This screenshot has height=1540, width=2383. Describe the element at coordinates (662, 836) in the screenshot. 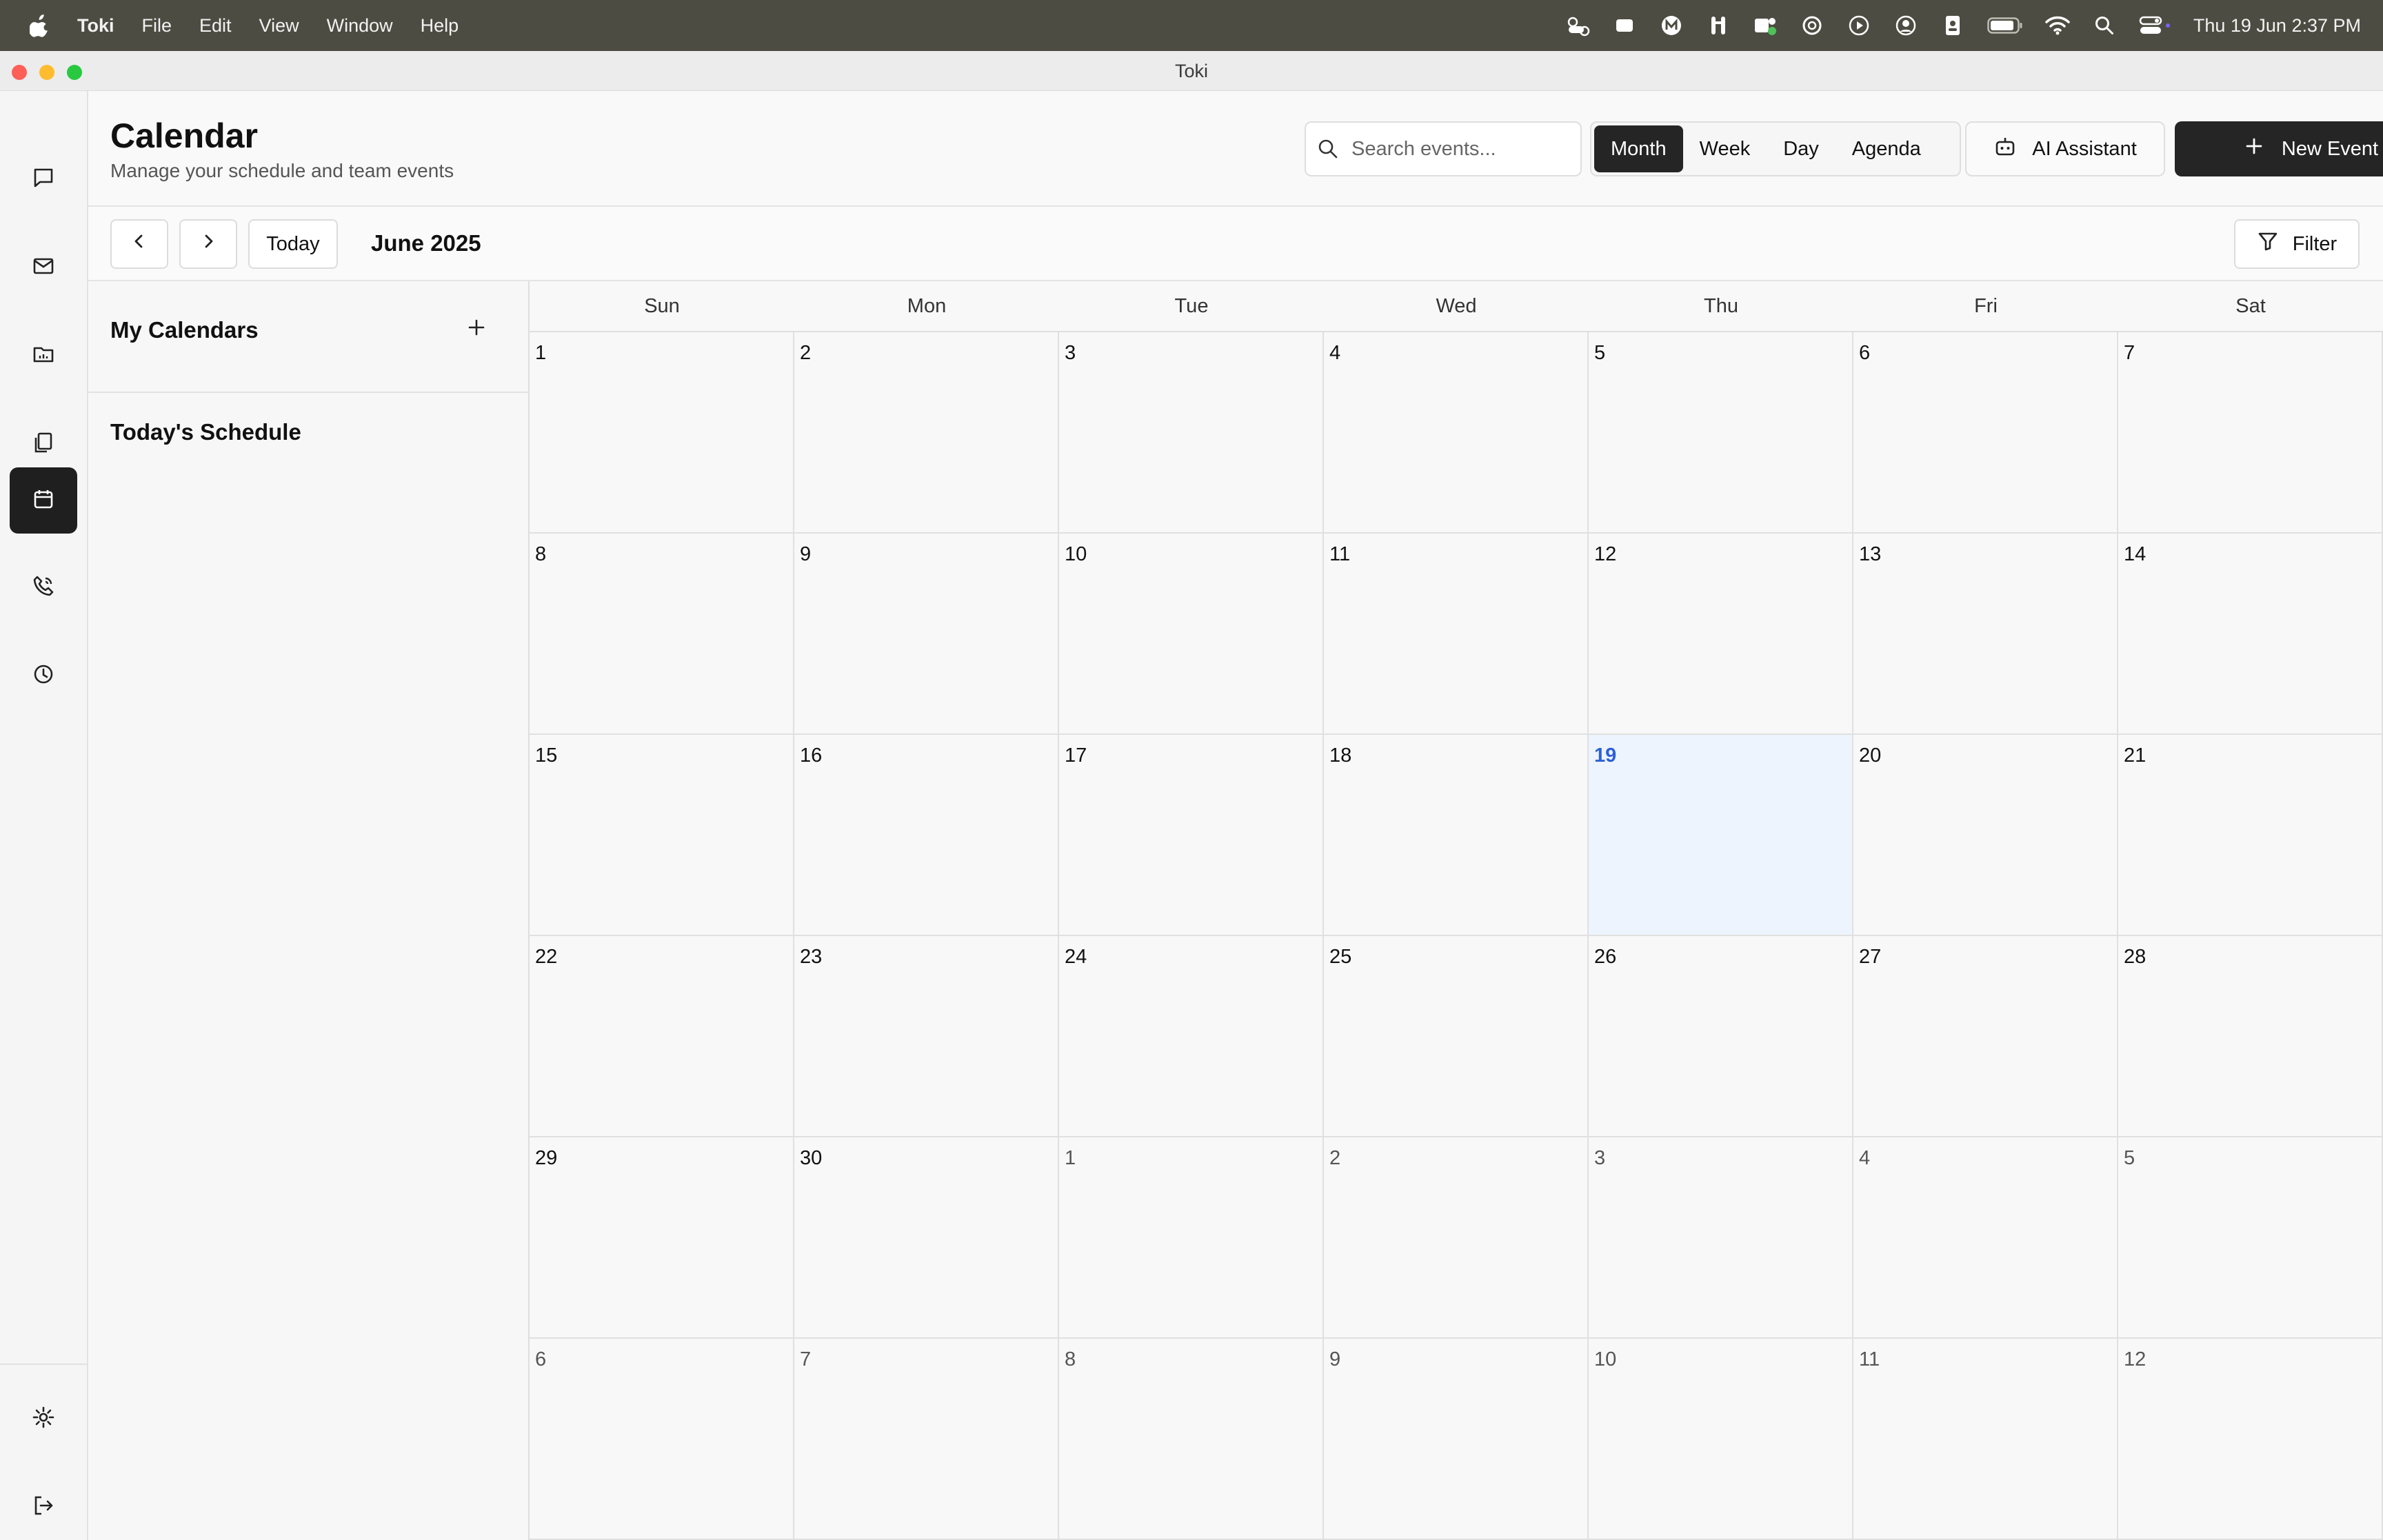

I see `day-cell: 15` at that location.